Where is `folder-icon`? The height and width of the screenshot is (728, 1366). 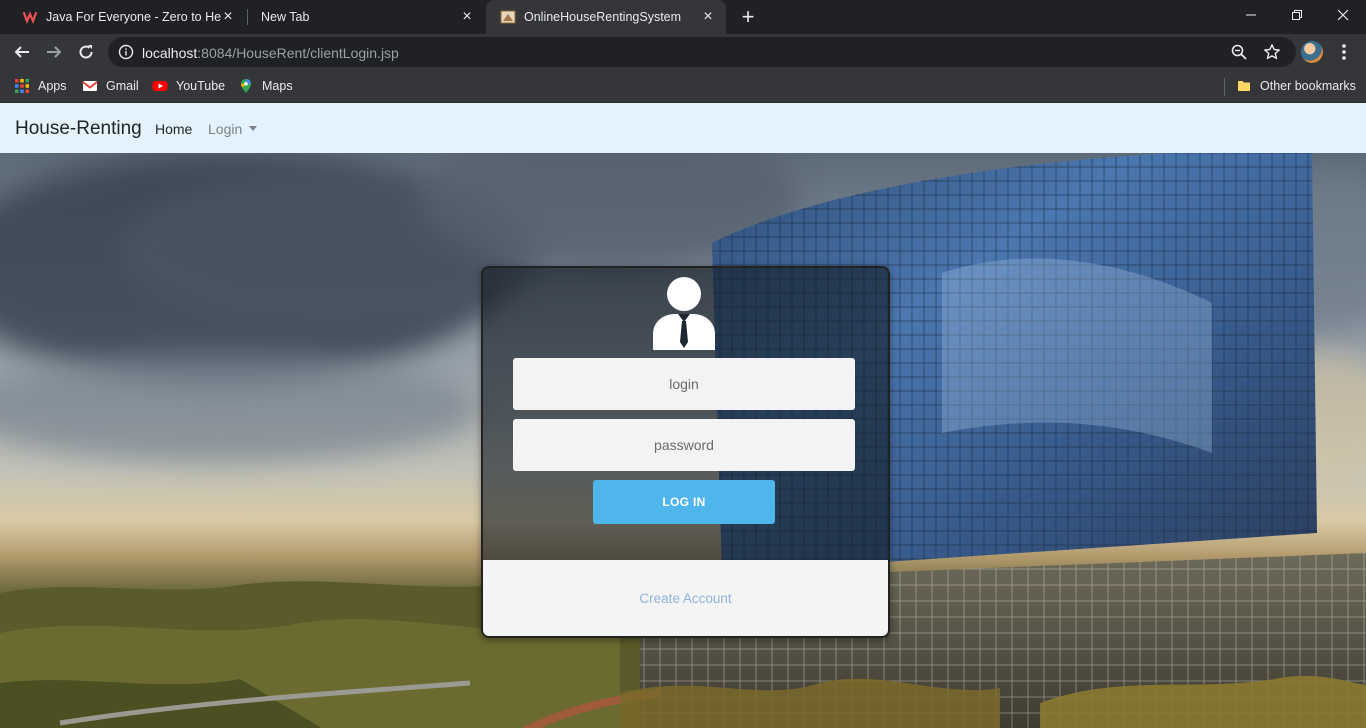
folder-icon is located at coordinates (1244, 86).